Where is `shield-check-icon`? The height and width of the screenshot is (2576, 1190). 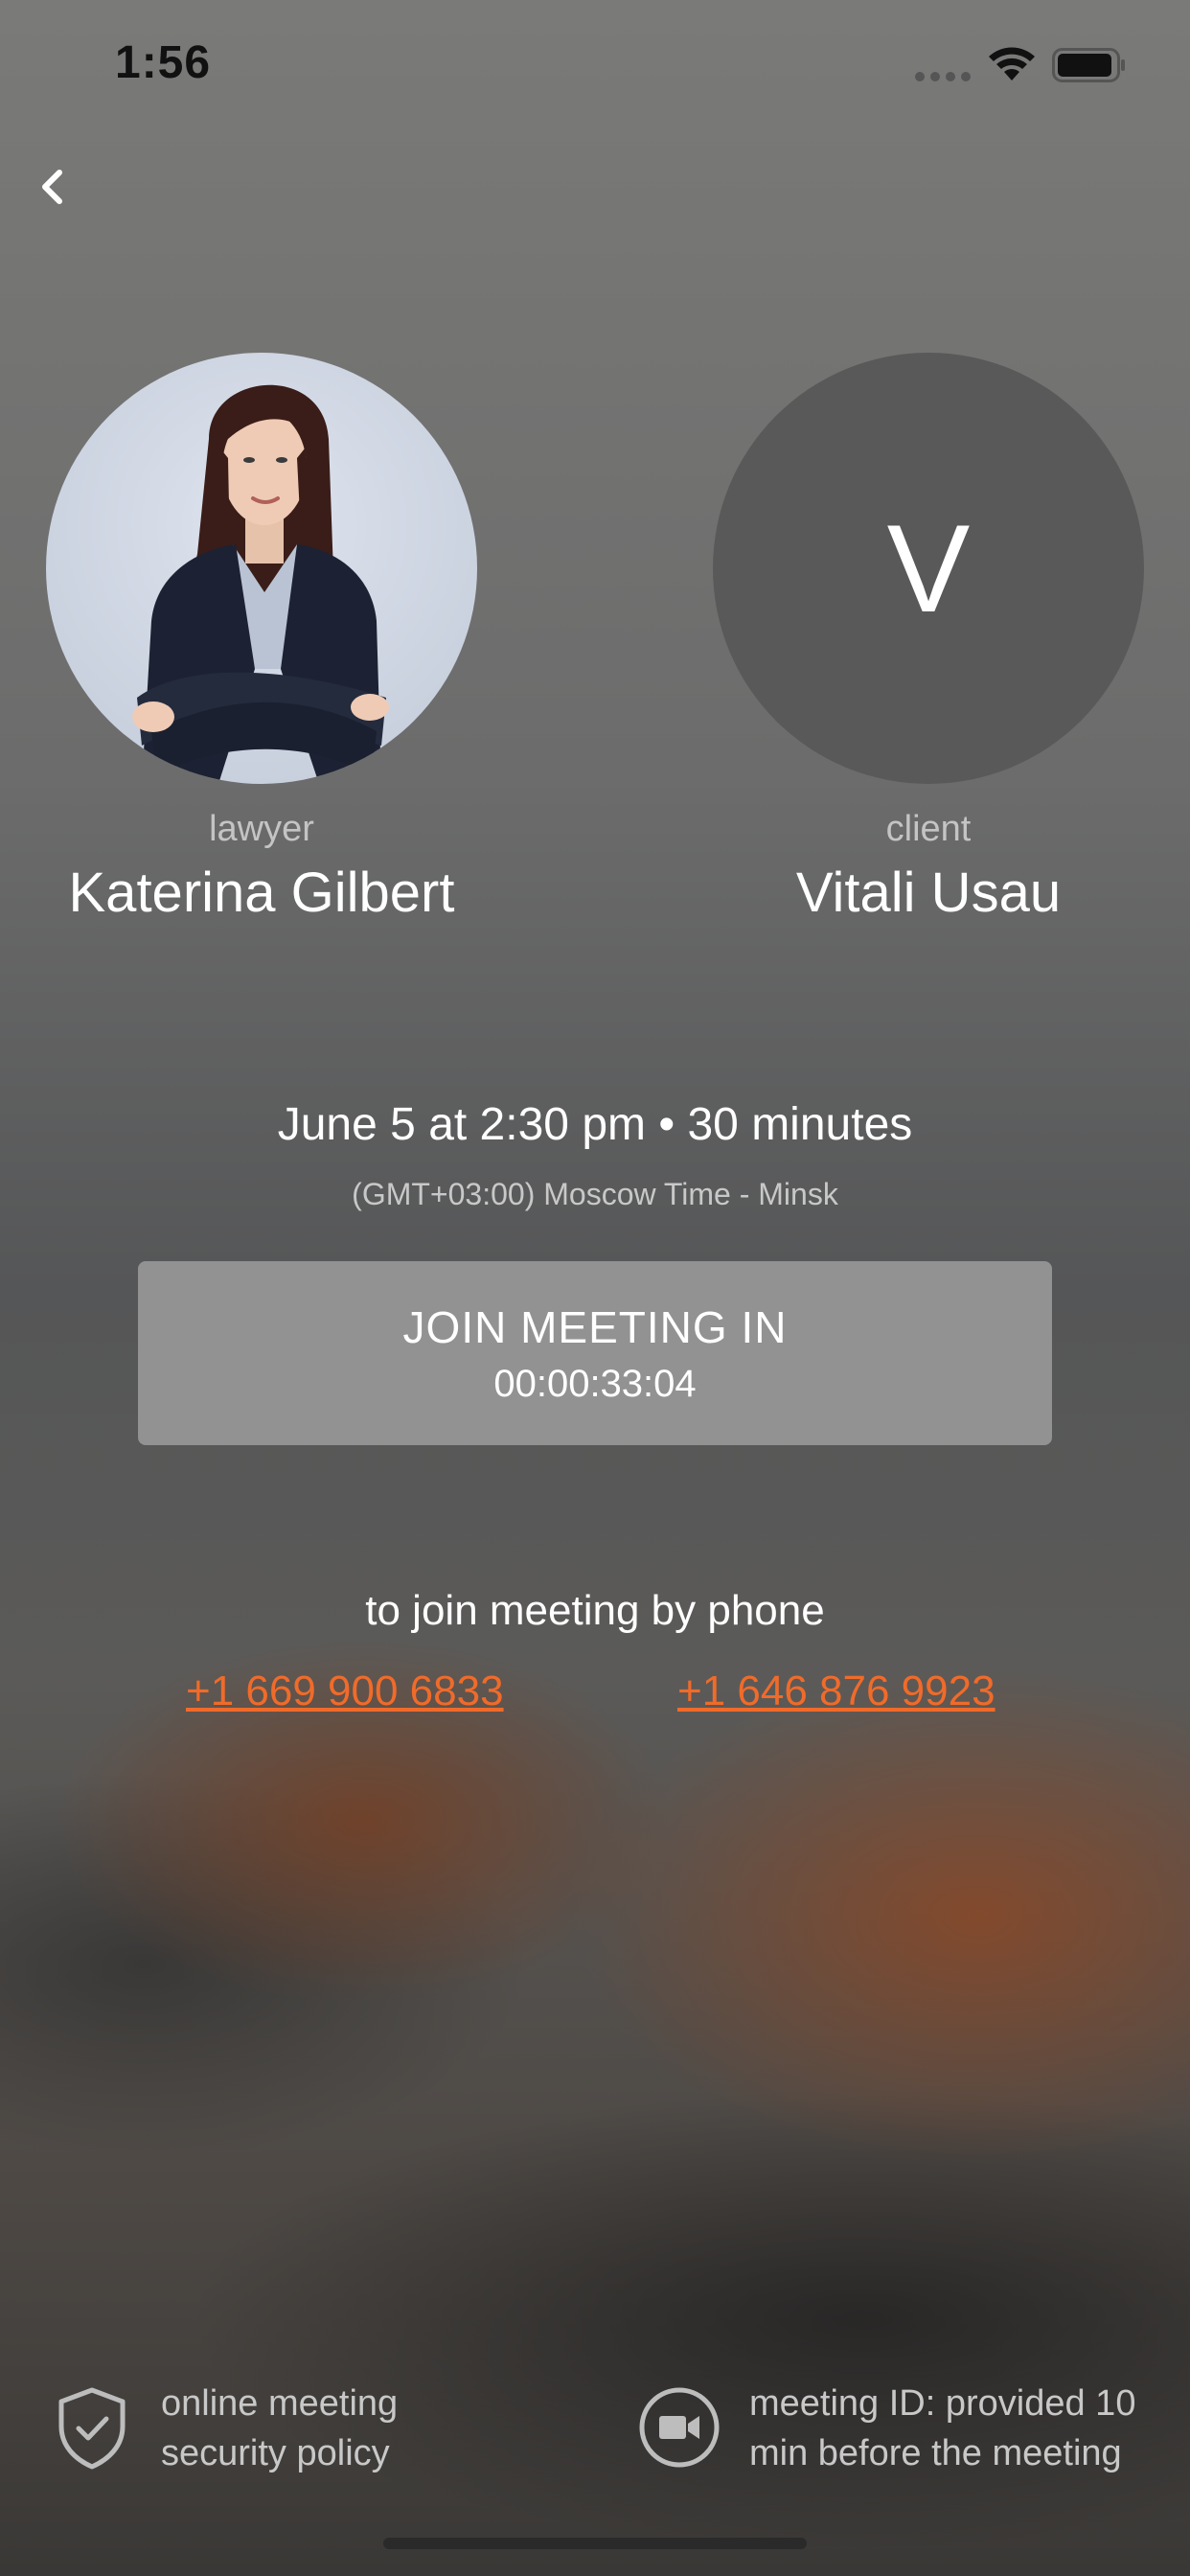
shield-check-icon is located at coordinates (92, 2428).